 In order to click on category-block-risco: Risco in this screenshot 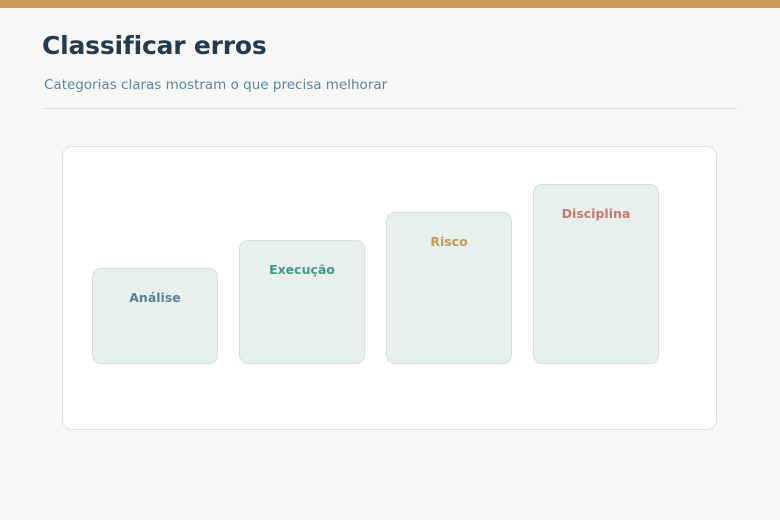, I will do `click(449, 288)`.